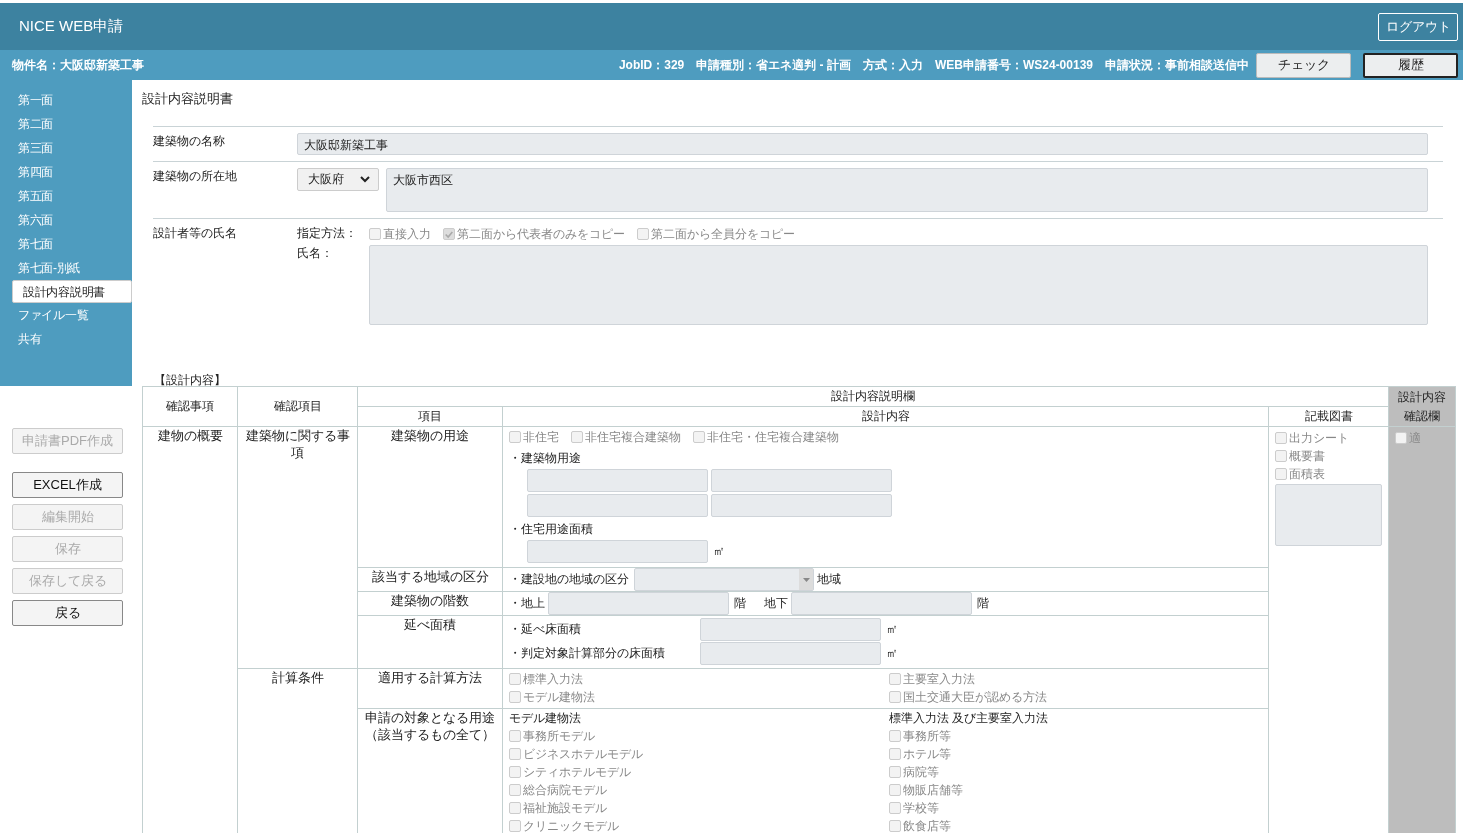  Describe the element at coordinates (430, 735) in the screenshot. I see `table-cell: （該当するもの全て）` at that location.